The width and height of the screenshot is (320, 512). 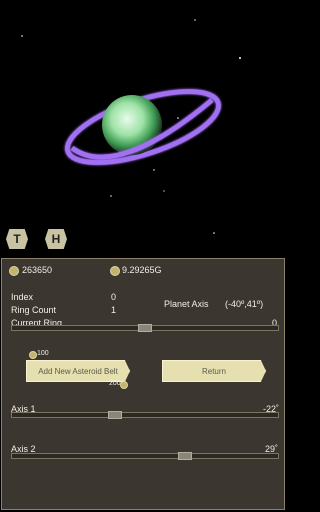 I want to click on add-new-asteroid-belt-button: Add New Asteroid Belt, so click(x=78, y=371).